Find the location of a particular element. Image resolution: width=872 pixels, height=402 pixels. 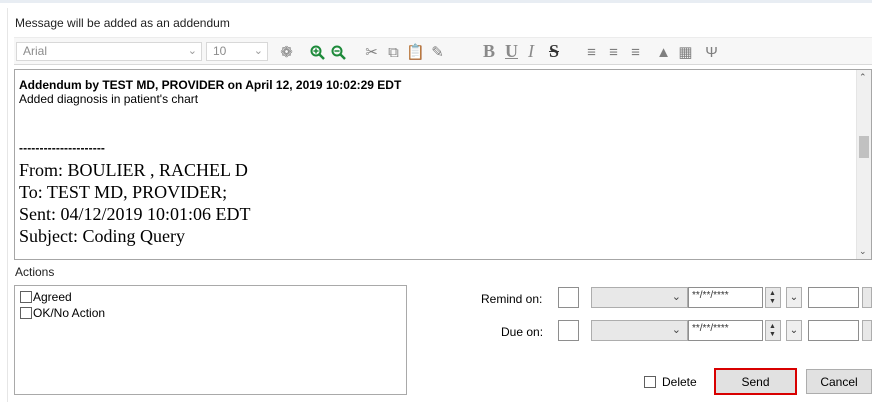

actions-list: Agreed OK/No Action is located at coordinates (210, 340).